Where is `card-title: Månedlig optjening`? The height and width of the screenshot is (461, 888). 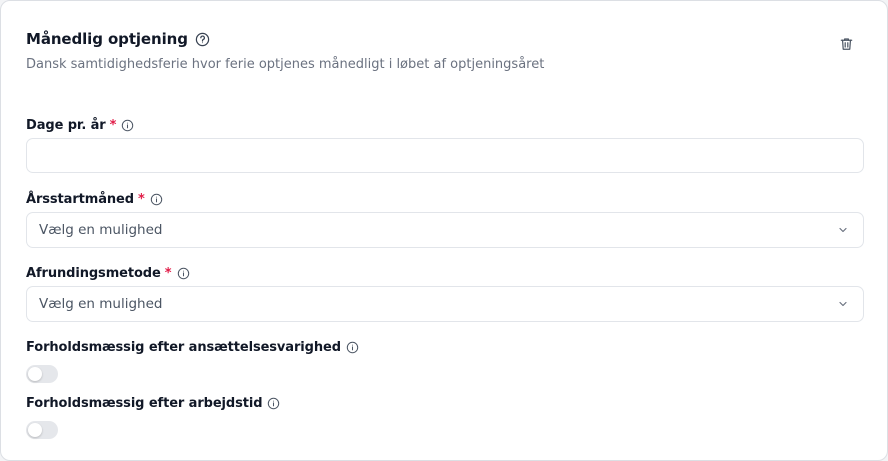 card-title: Månedlig optjening is located at coordinates (107, 39).